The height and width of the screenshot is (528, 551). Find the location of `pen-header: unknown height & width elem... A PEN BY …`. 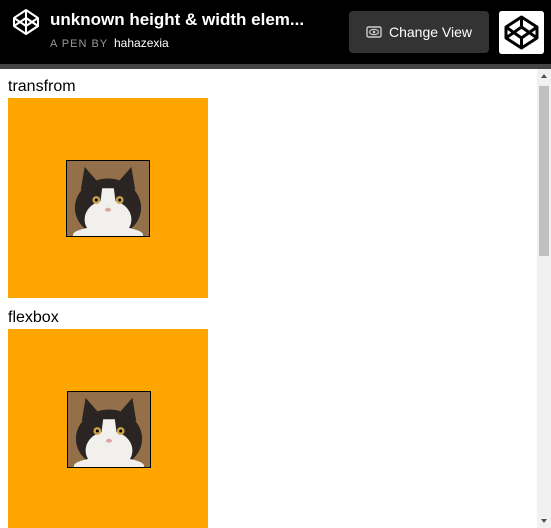

pen-header: unknown height & width elem... A PEN BY … is located at coordinates (275, 32).